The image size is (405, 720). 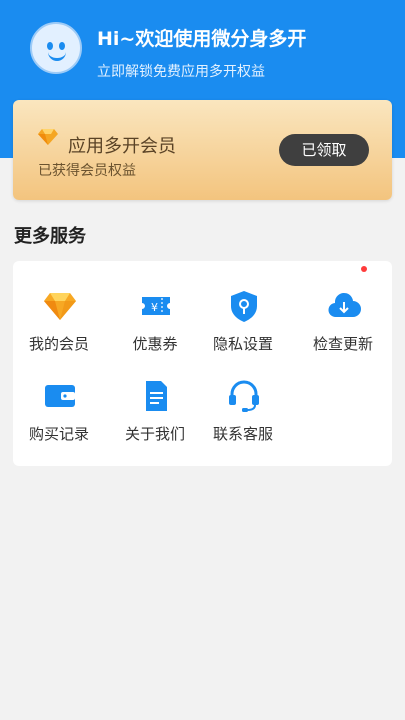 What do you see at coordinates (58, 434) in the screenshot?
I see `service-label: 购买记录` at bounding box center [58, 434].